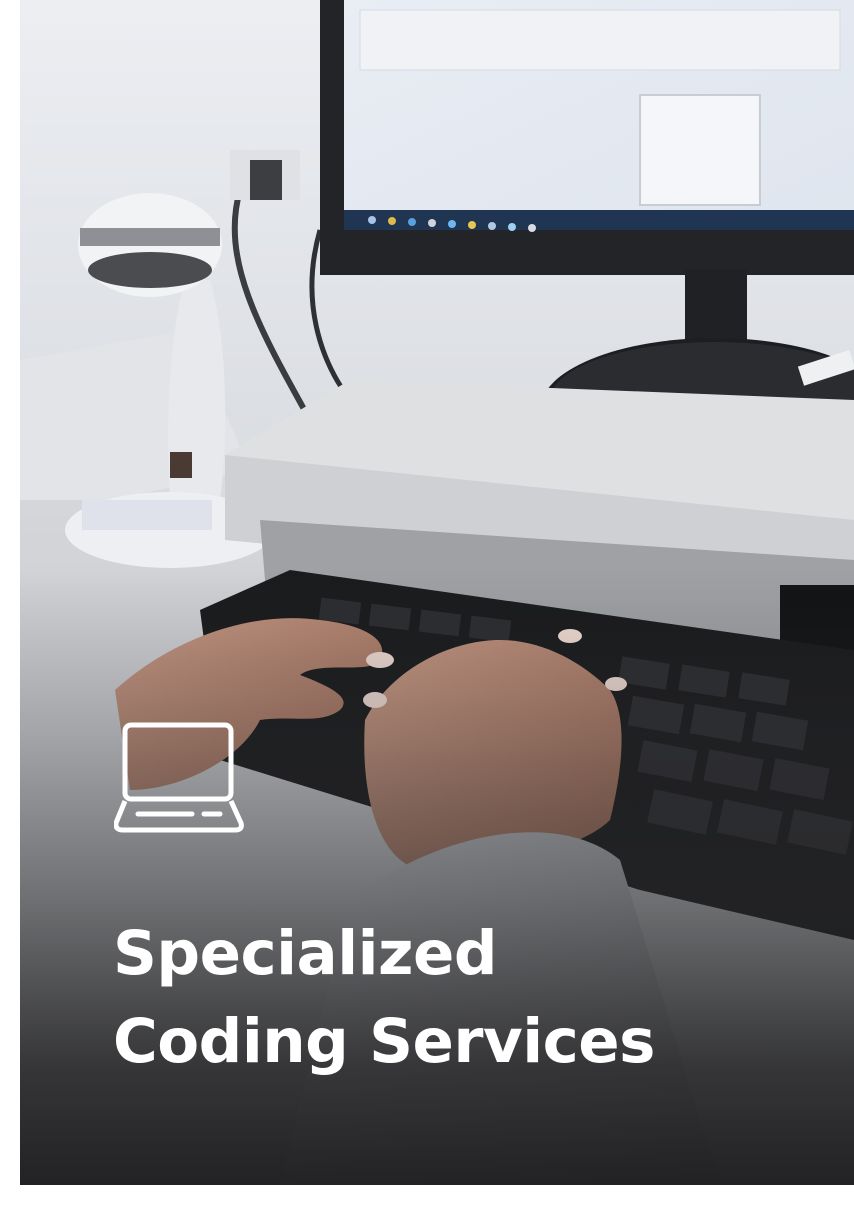 The image size is (854, 1213). I want to click on card-title-line-2: Coding Services, so click(384, 1041).